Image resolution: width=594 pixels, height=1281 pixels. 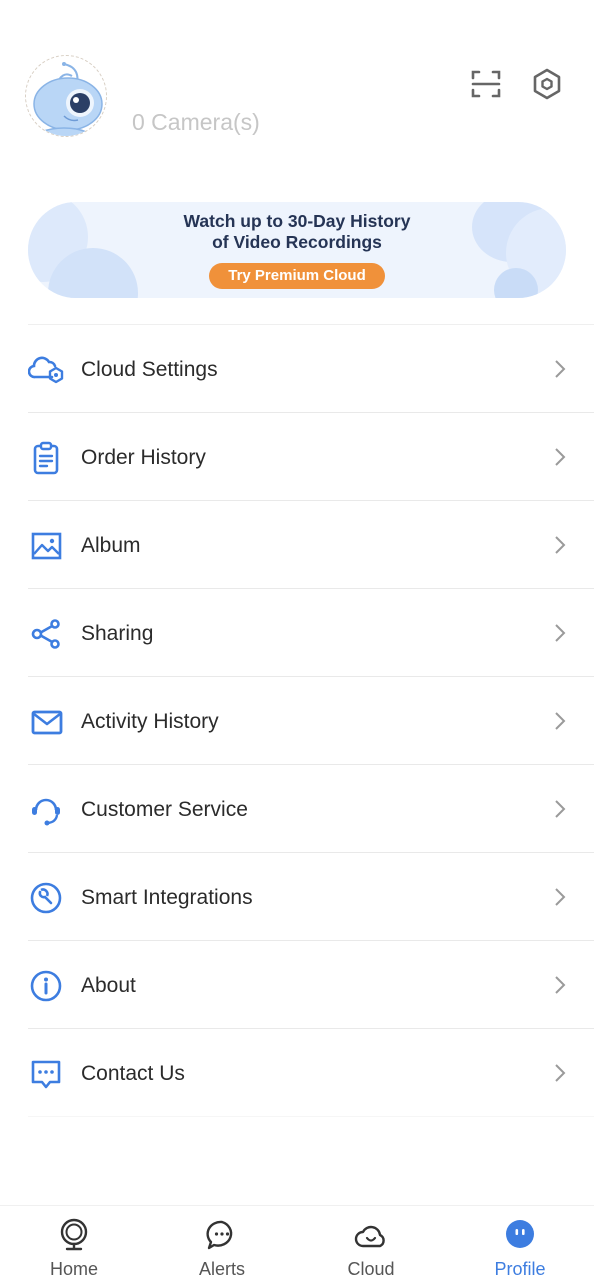 What do you see at coordinates (46, 546) in the screenshot?
I see `image-icon` at bounding box center [46, 546].